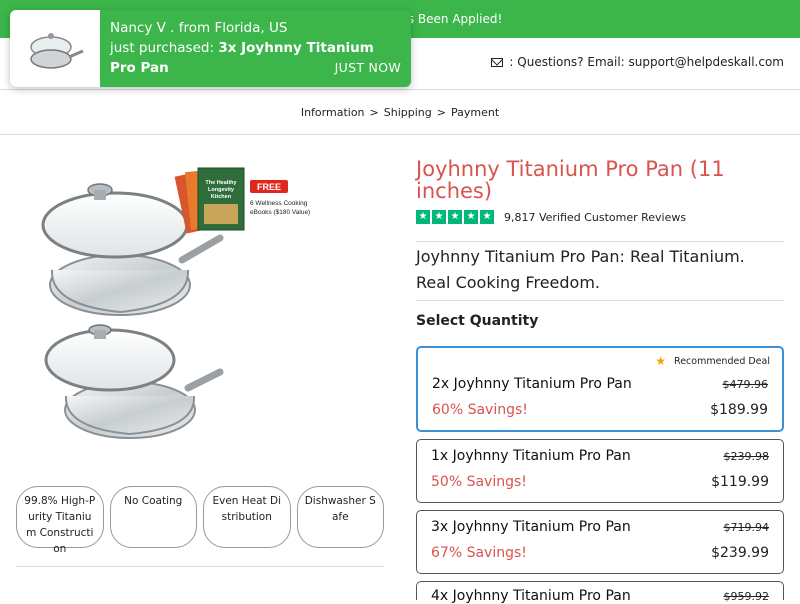 The height and width of the screenshot is (604, 800). I want to click on select-quantity-label: Select Quantity, so click(477, 321).